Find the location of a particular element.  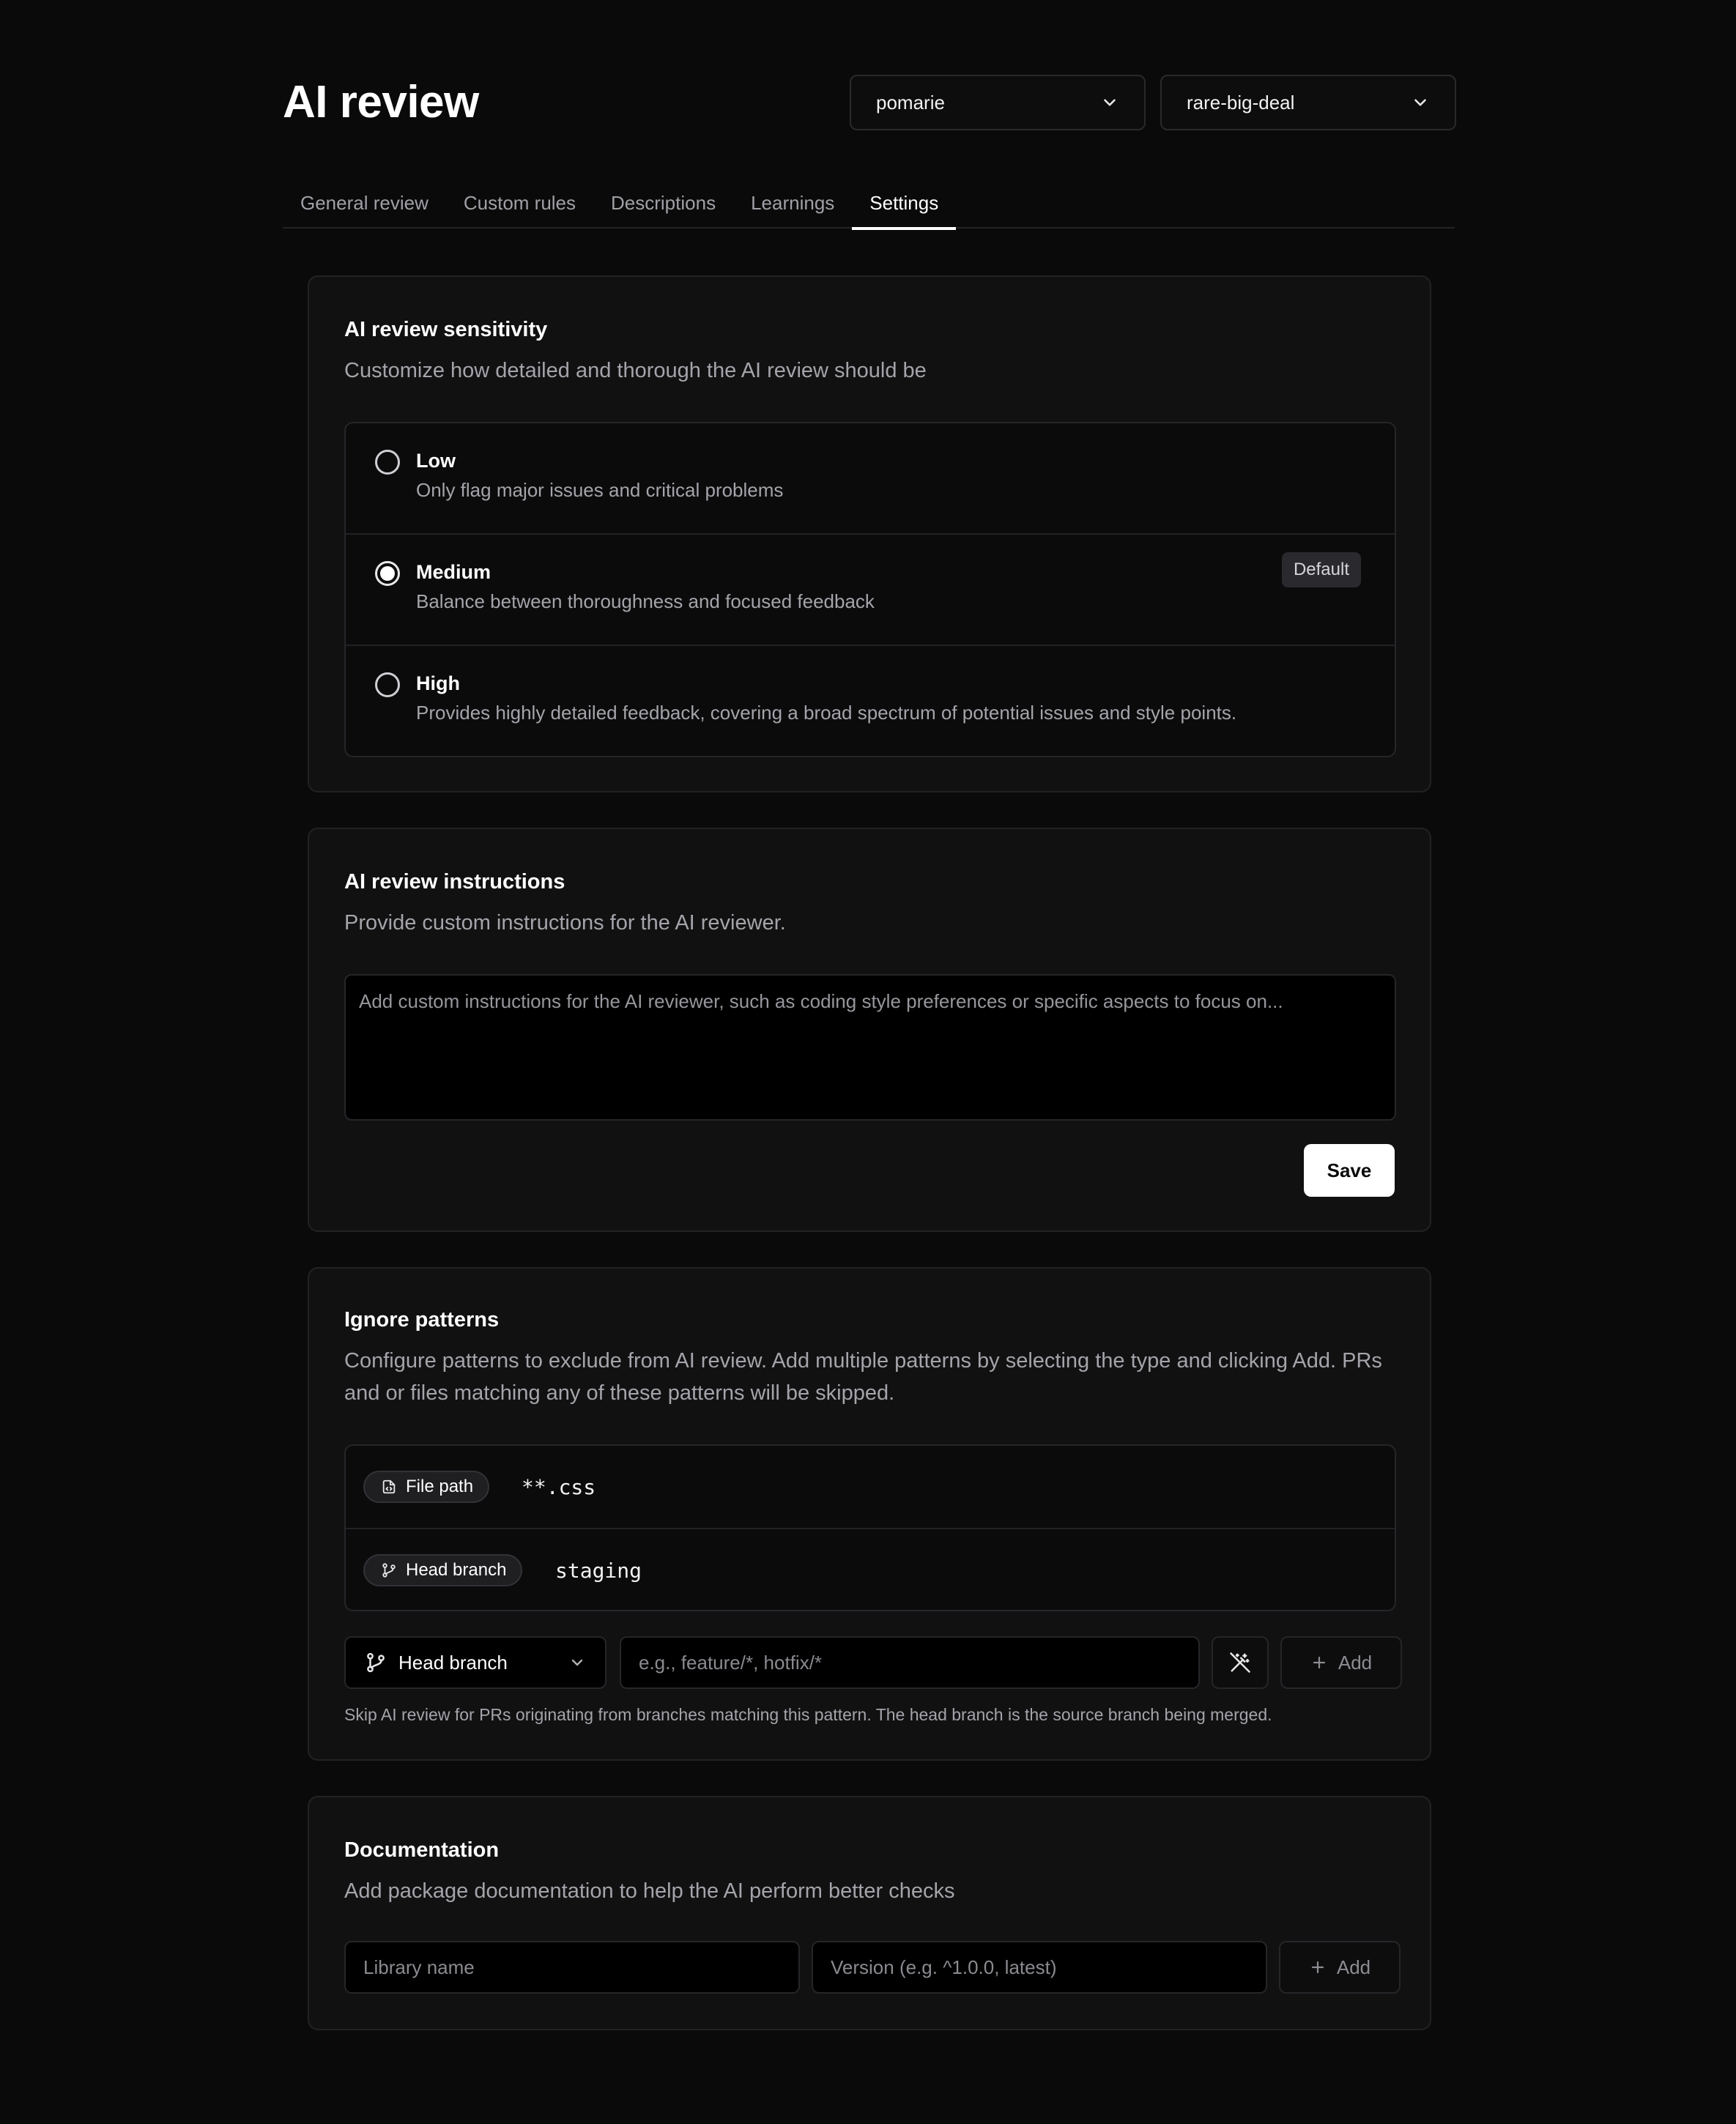

file-icon is located at coordinates (389, 1486).